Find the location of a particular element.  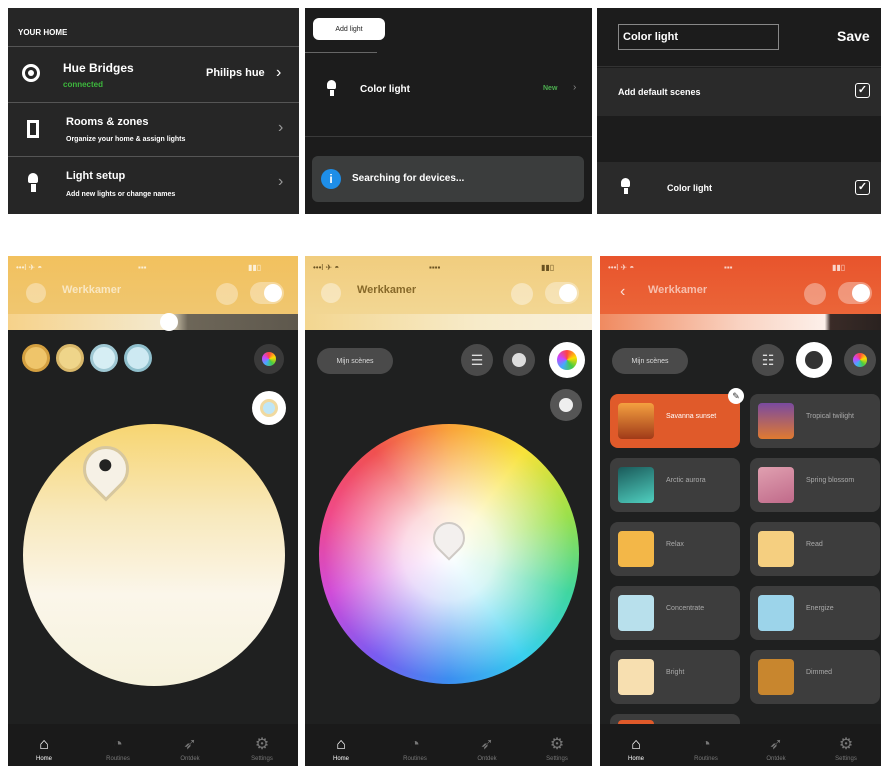

add-light-button: Add light is located at coordinates (349, 29).